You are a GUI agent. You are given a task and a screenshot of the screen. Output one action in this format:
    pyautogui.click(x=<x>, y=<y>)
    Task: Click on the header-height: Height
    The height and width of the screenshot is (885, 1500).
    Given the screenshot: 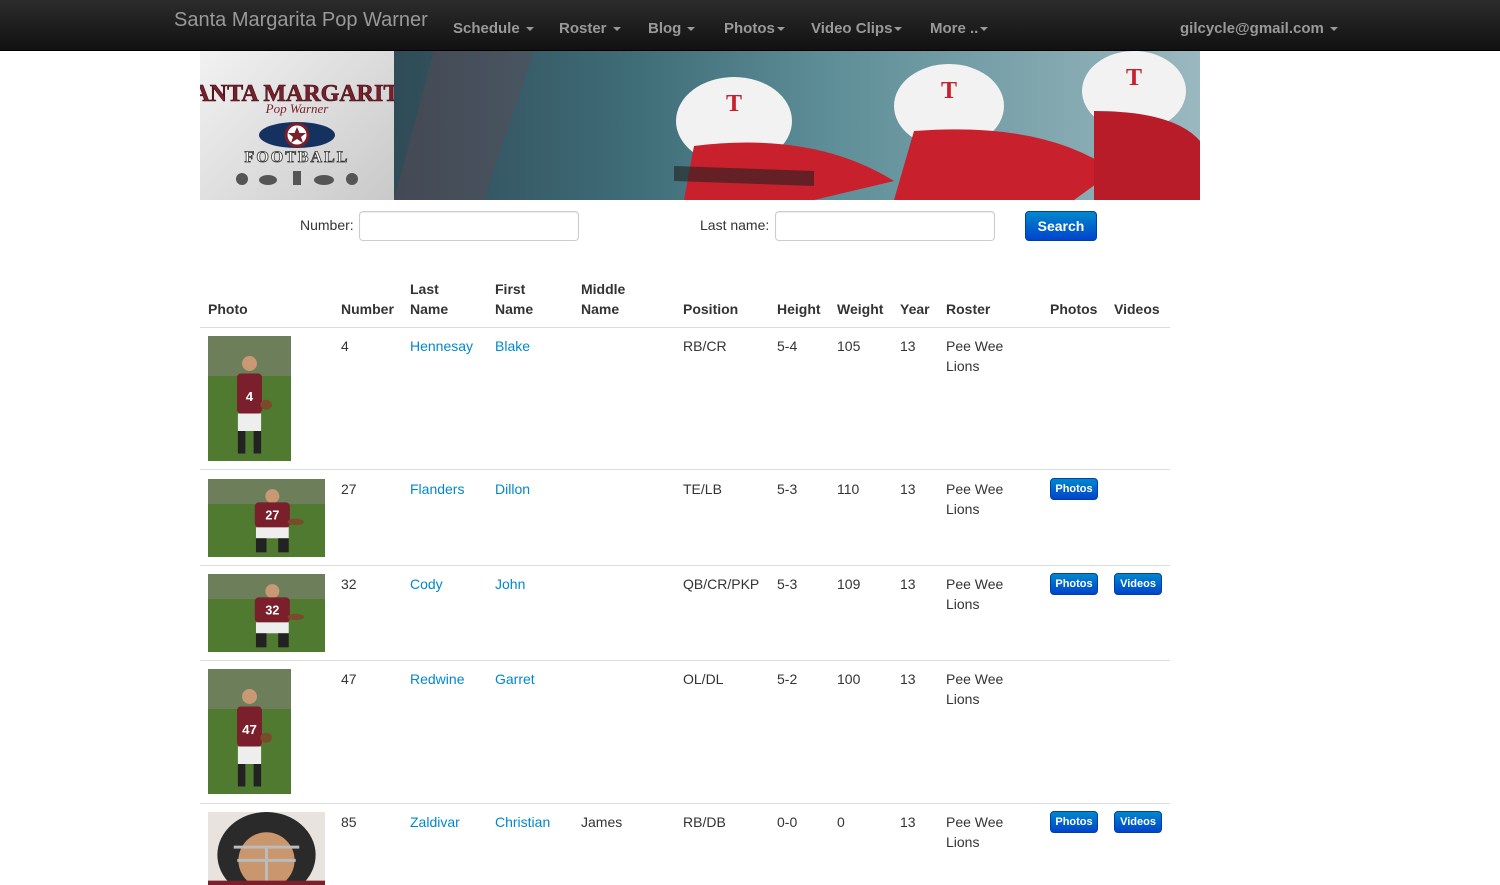 What is the action you would take?
    pyautogui.click(x=799, y=309)
    